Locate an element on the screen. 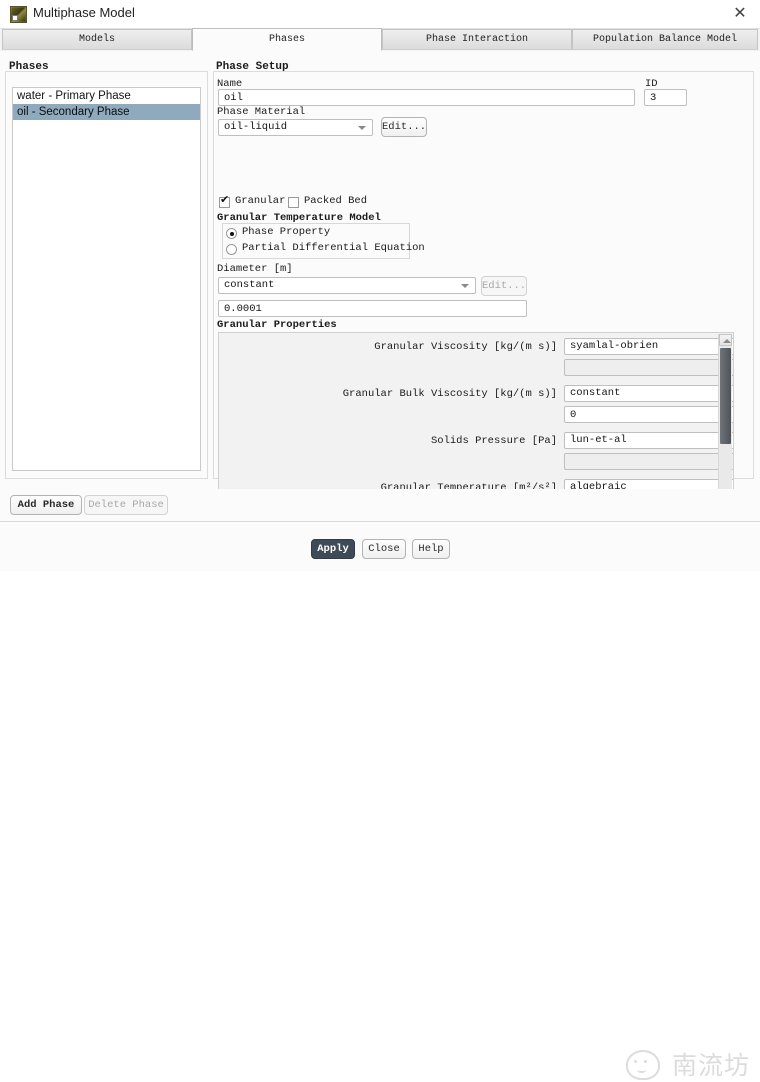 The image size is (760, 1082). add-phase-button: Add Phase is located at coordinates (46, 505).